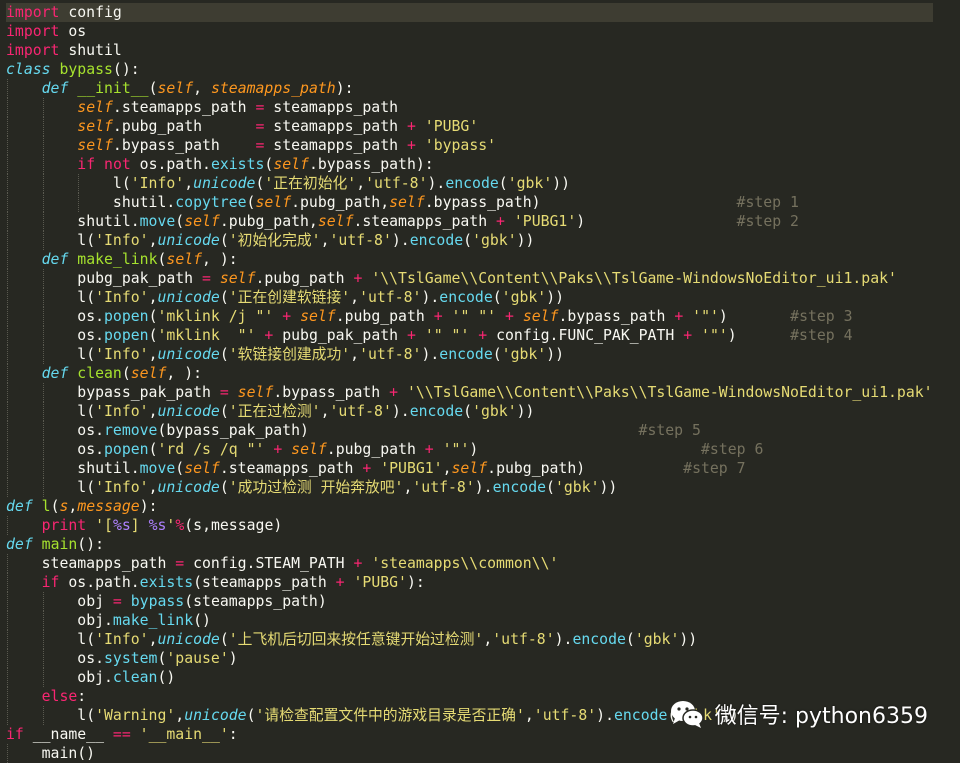  What do you see at coordinates (469, 430) in the screenshot?
I see `code-line: os.remove(bypass_pak_path) #step 5` at bounding box center [469, 430].